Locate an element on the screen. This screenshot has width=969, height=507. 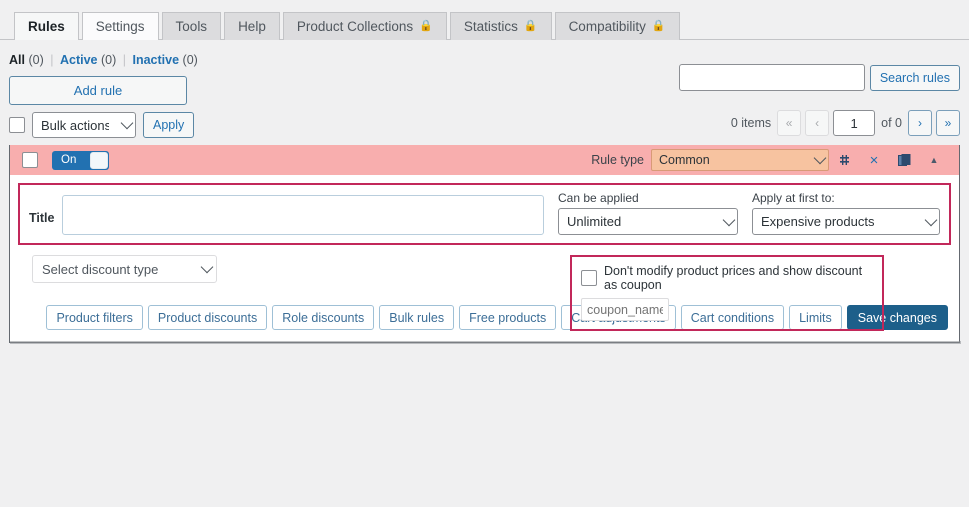
tab-label: Rules is located at coordinates (46, 26).